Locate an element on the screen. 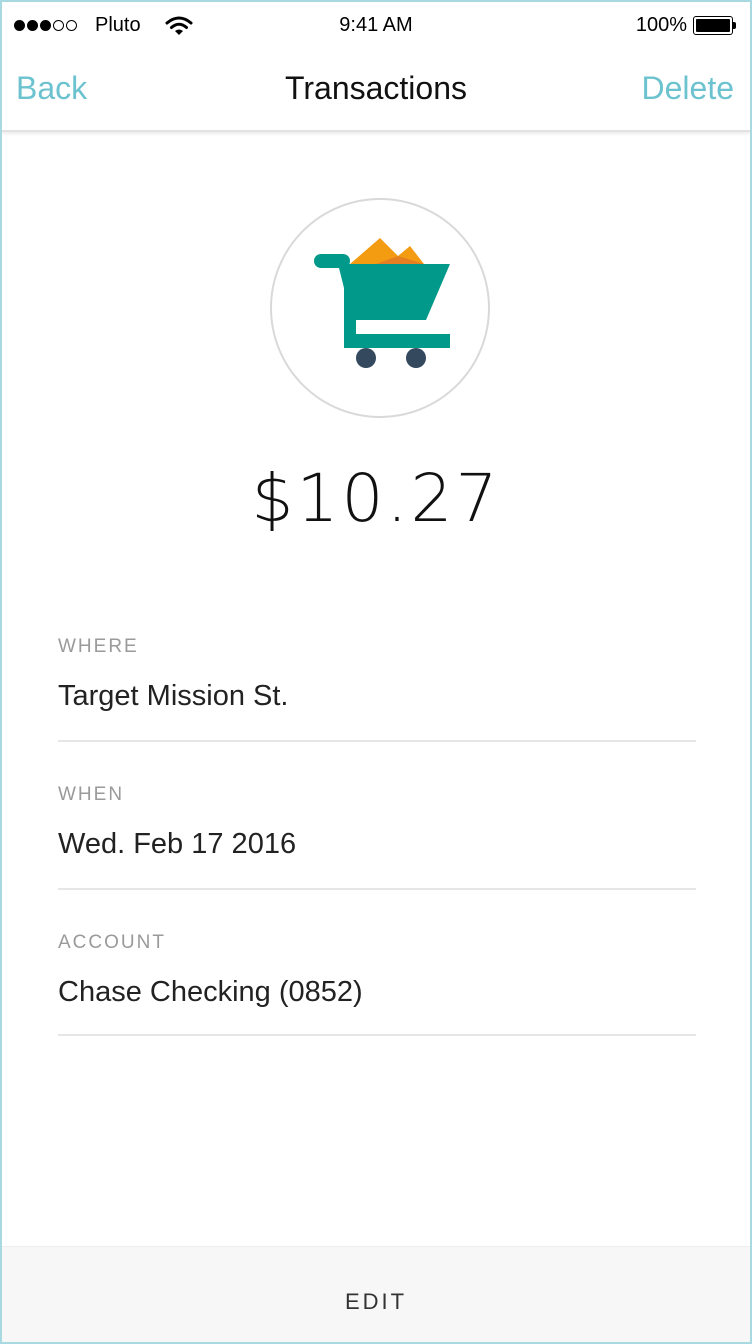  status-right: 100% is located at coordinates (686, 25).